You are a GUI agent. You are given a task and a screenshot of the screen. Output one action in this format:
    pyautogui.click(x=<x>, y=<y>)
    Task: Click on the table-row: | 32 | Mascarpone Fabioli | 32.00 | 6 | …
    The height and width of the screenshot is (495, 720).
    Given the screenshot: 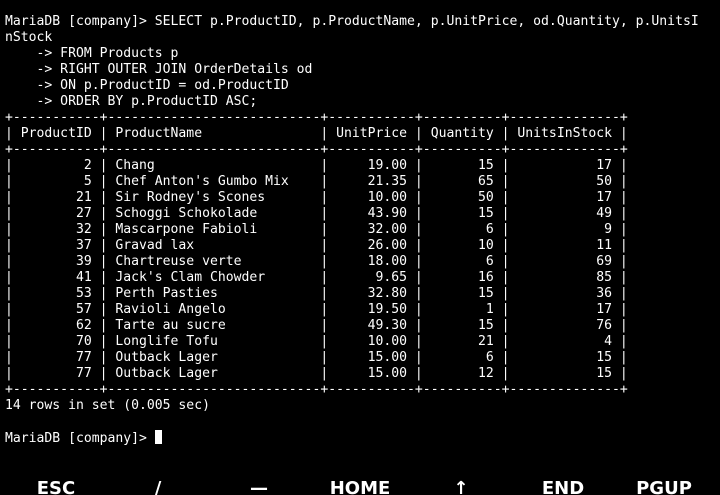 What is the action you would take?
    pyautogui.click(x=316, y=229)
    